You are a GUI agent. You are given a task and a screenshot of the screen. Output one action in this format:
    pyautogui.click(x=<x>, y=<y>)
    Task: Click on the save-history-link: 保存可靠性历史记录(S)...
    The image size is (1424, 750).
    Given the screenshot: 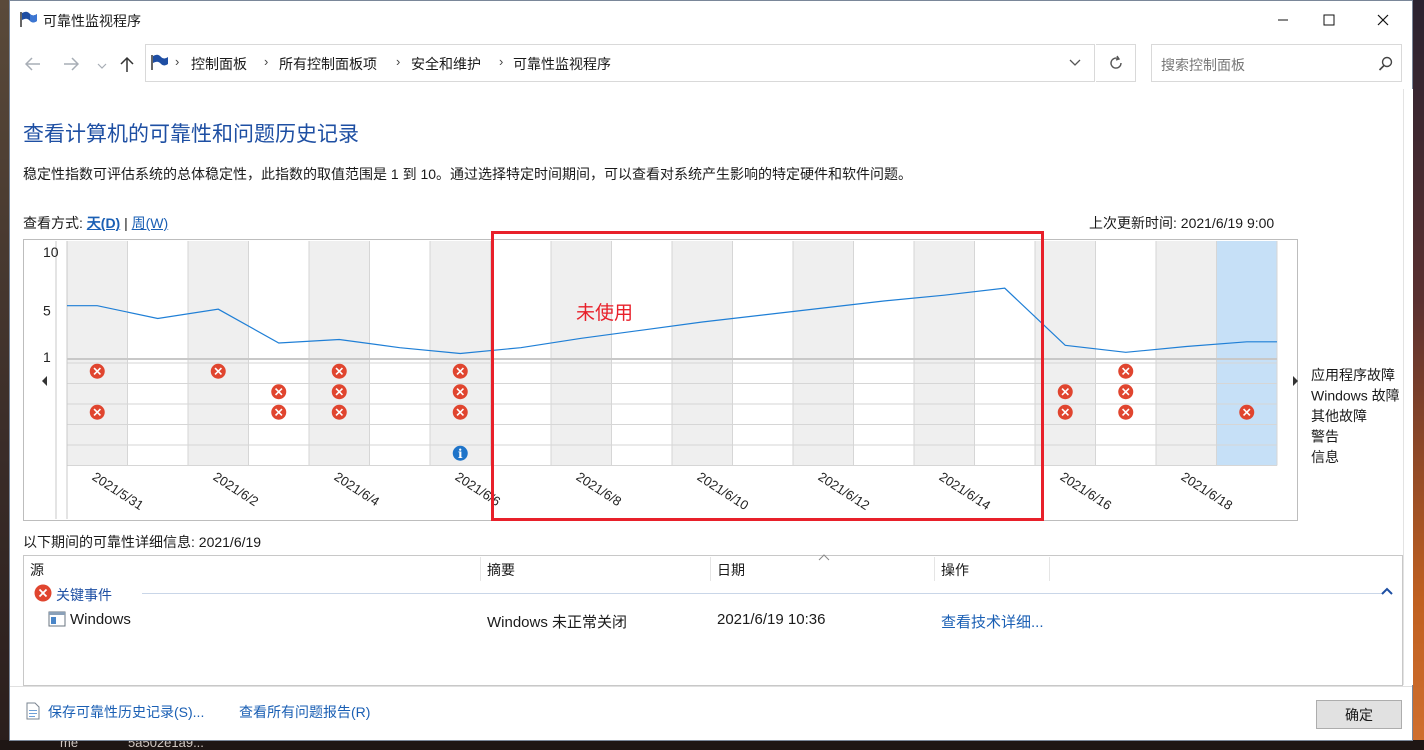 What is the action you would take?
    pyautogui.click(x=126, y=712)
    